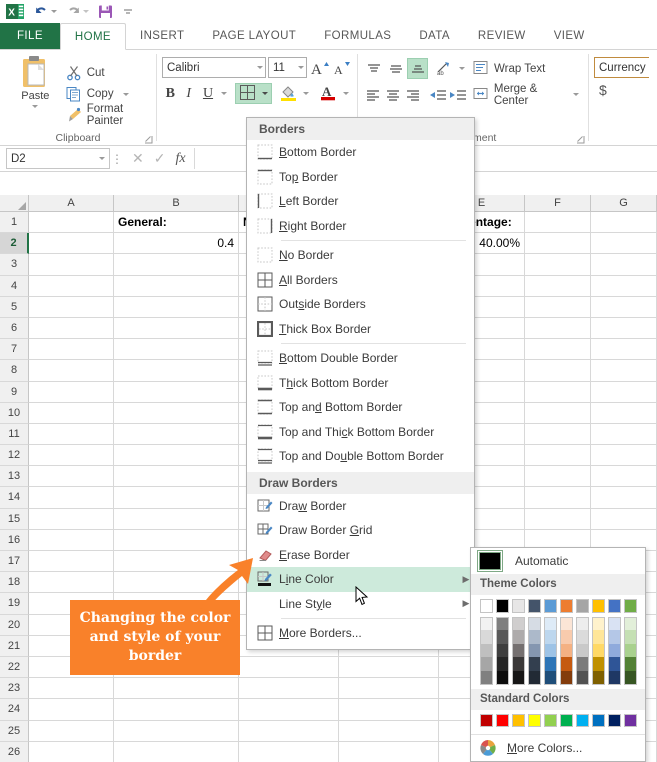 This screenshot has height=762, width=657. I want to click on customize-quick-access-button, so click(128, 12).